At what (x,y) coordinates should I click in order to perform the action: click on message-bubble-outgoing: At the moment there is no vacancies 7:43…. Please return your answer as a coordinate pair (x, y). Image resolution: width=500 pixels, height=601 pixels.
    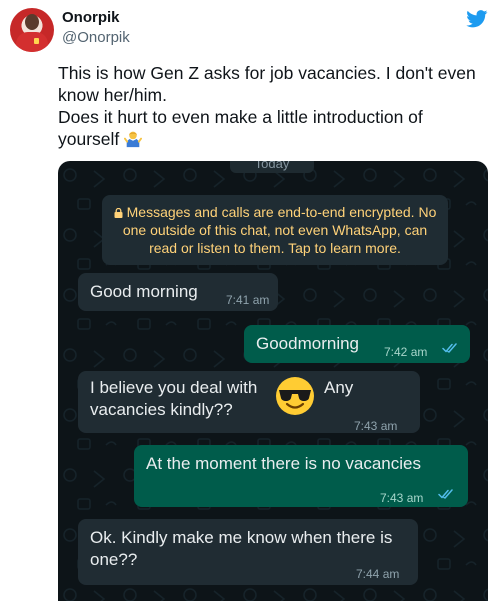
    Looking at the image, I should click on (301, 476).